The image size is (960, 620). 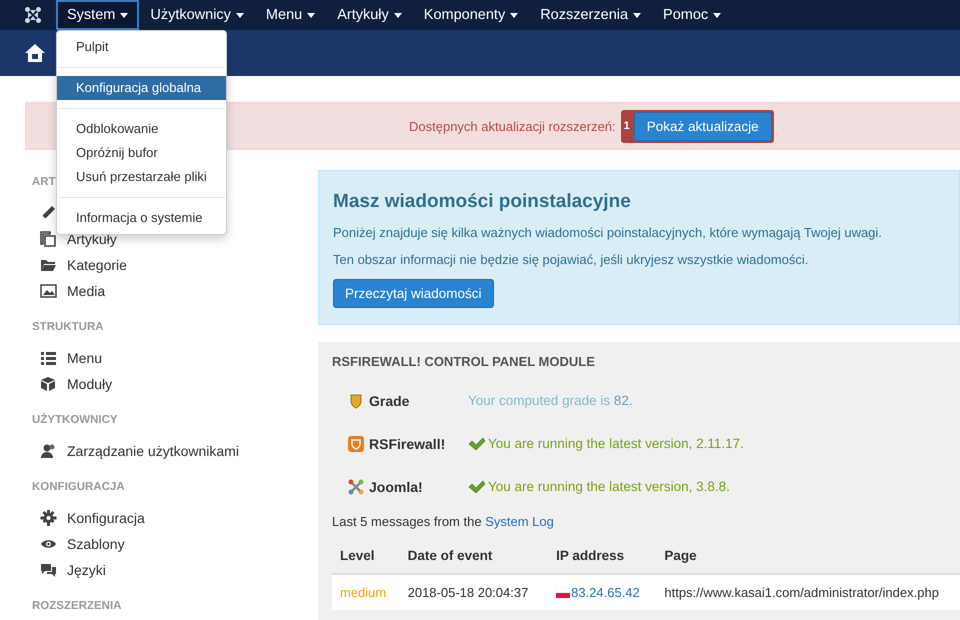 I want to click on gear-icon, so click(x=48, y=518).